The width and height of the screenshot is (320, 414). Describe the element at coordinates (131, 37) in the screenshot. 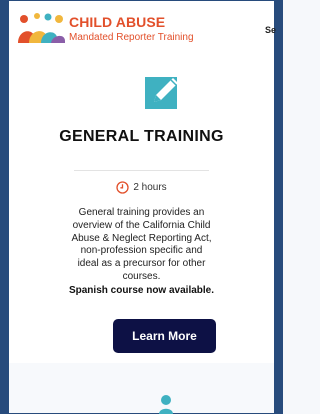

I see `brand-subtitle: Mandated Reporter Training` at that location.